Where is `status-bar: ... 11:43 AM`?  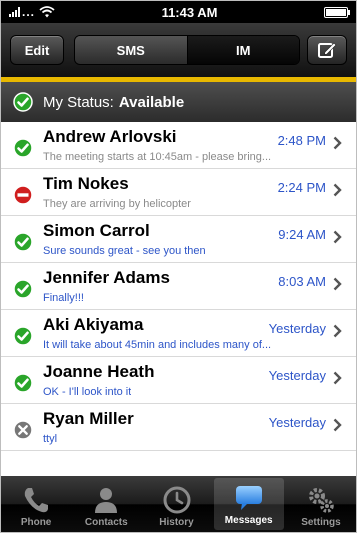 status-bar: ... 11:43 AM is located at coordinates (178, 12).